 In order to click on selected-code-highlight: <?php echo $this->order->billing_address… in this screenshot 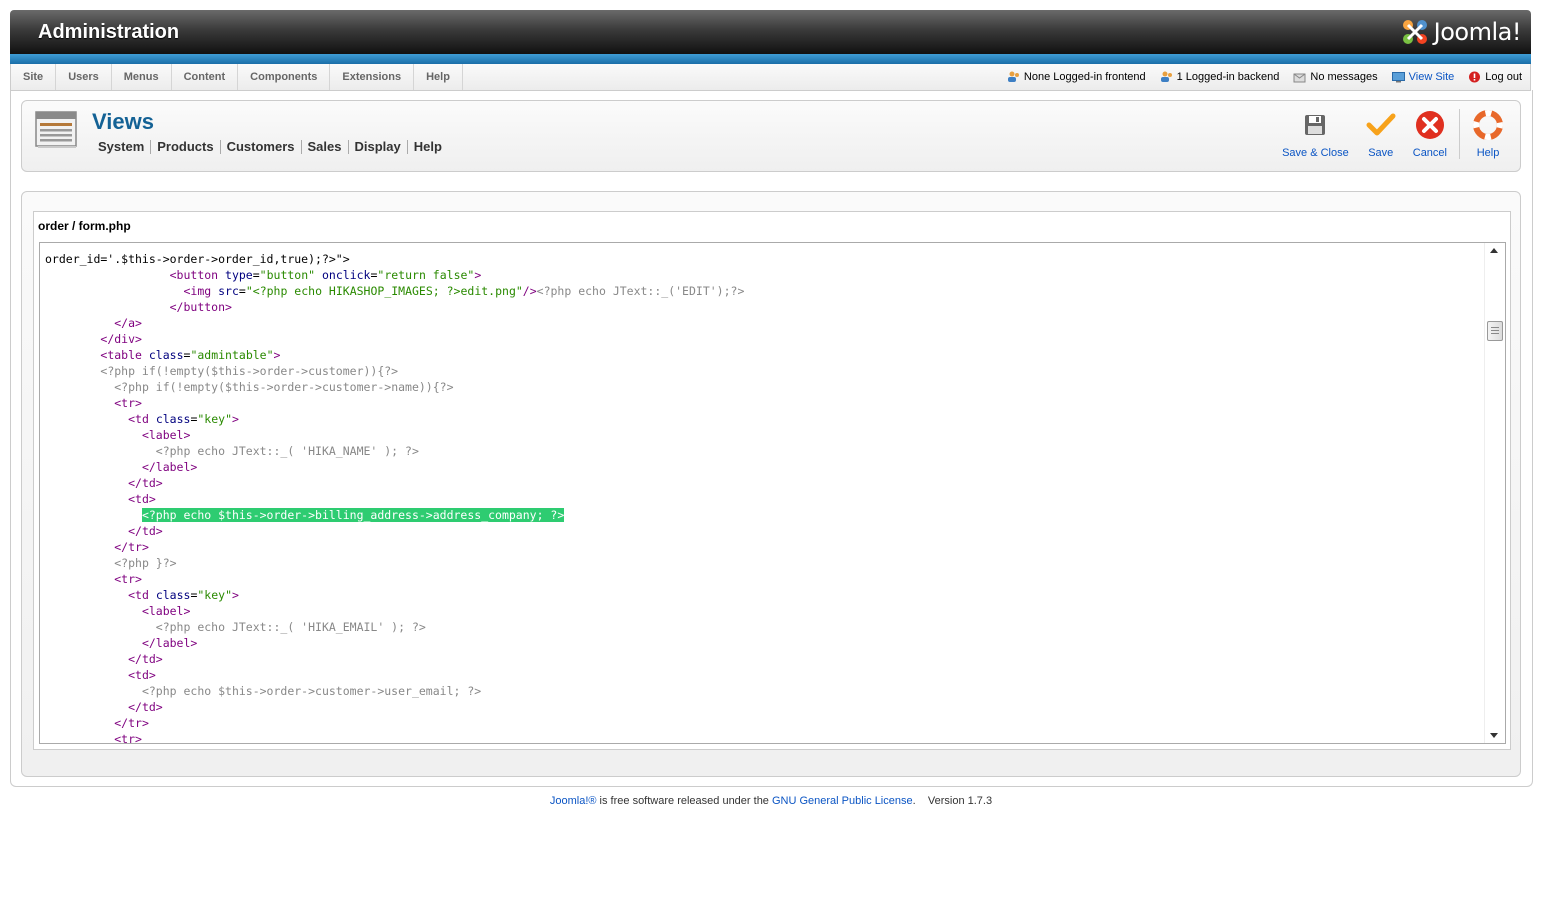, I will do `click(353, 515)`.